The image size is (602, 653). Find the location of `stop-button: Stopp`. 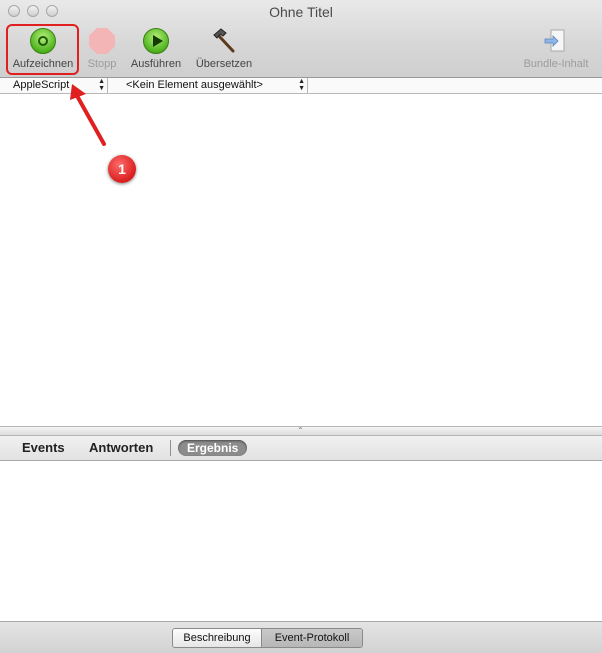

stop-button: Stopp is located at coordinates (102, 51).